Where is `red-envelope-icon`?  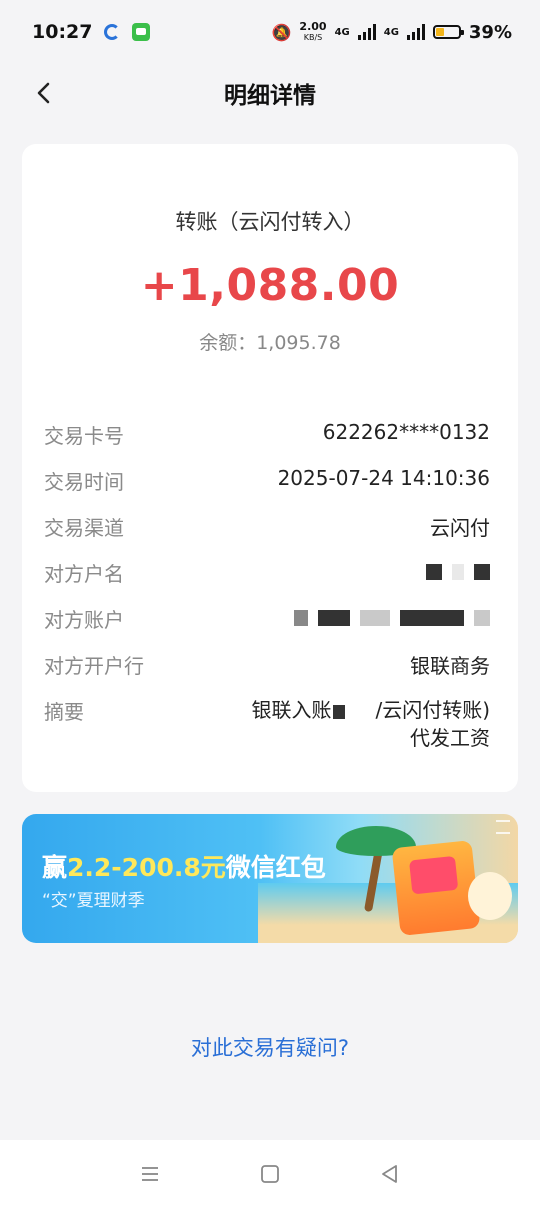 red-envelope-icon is located at coordinates (433, 875).